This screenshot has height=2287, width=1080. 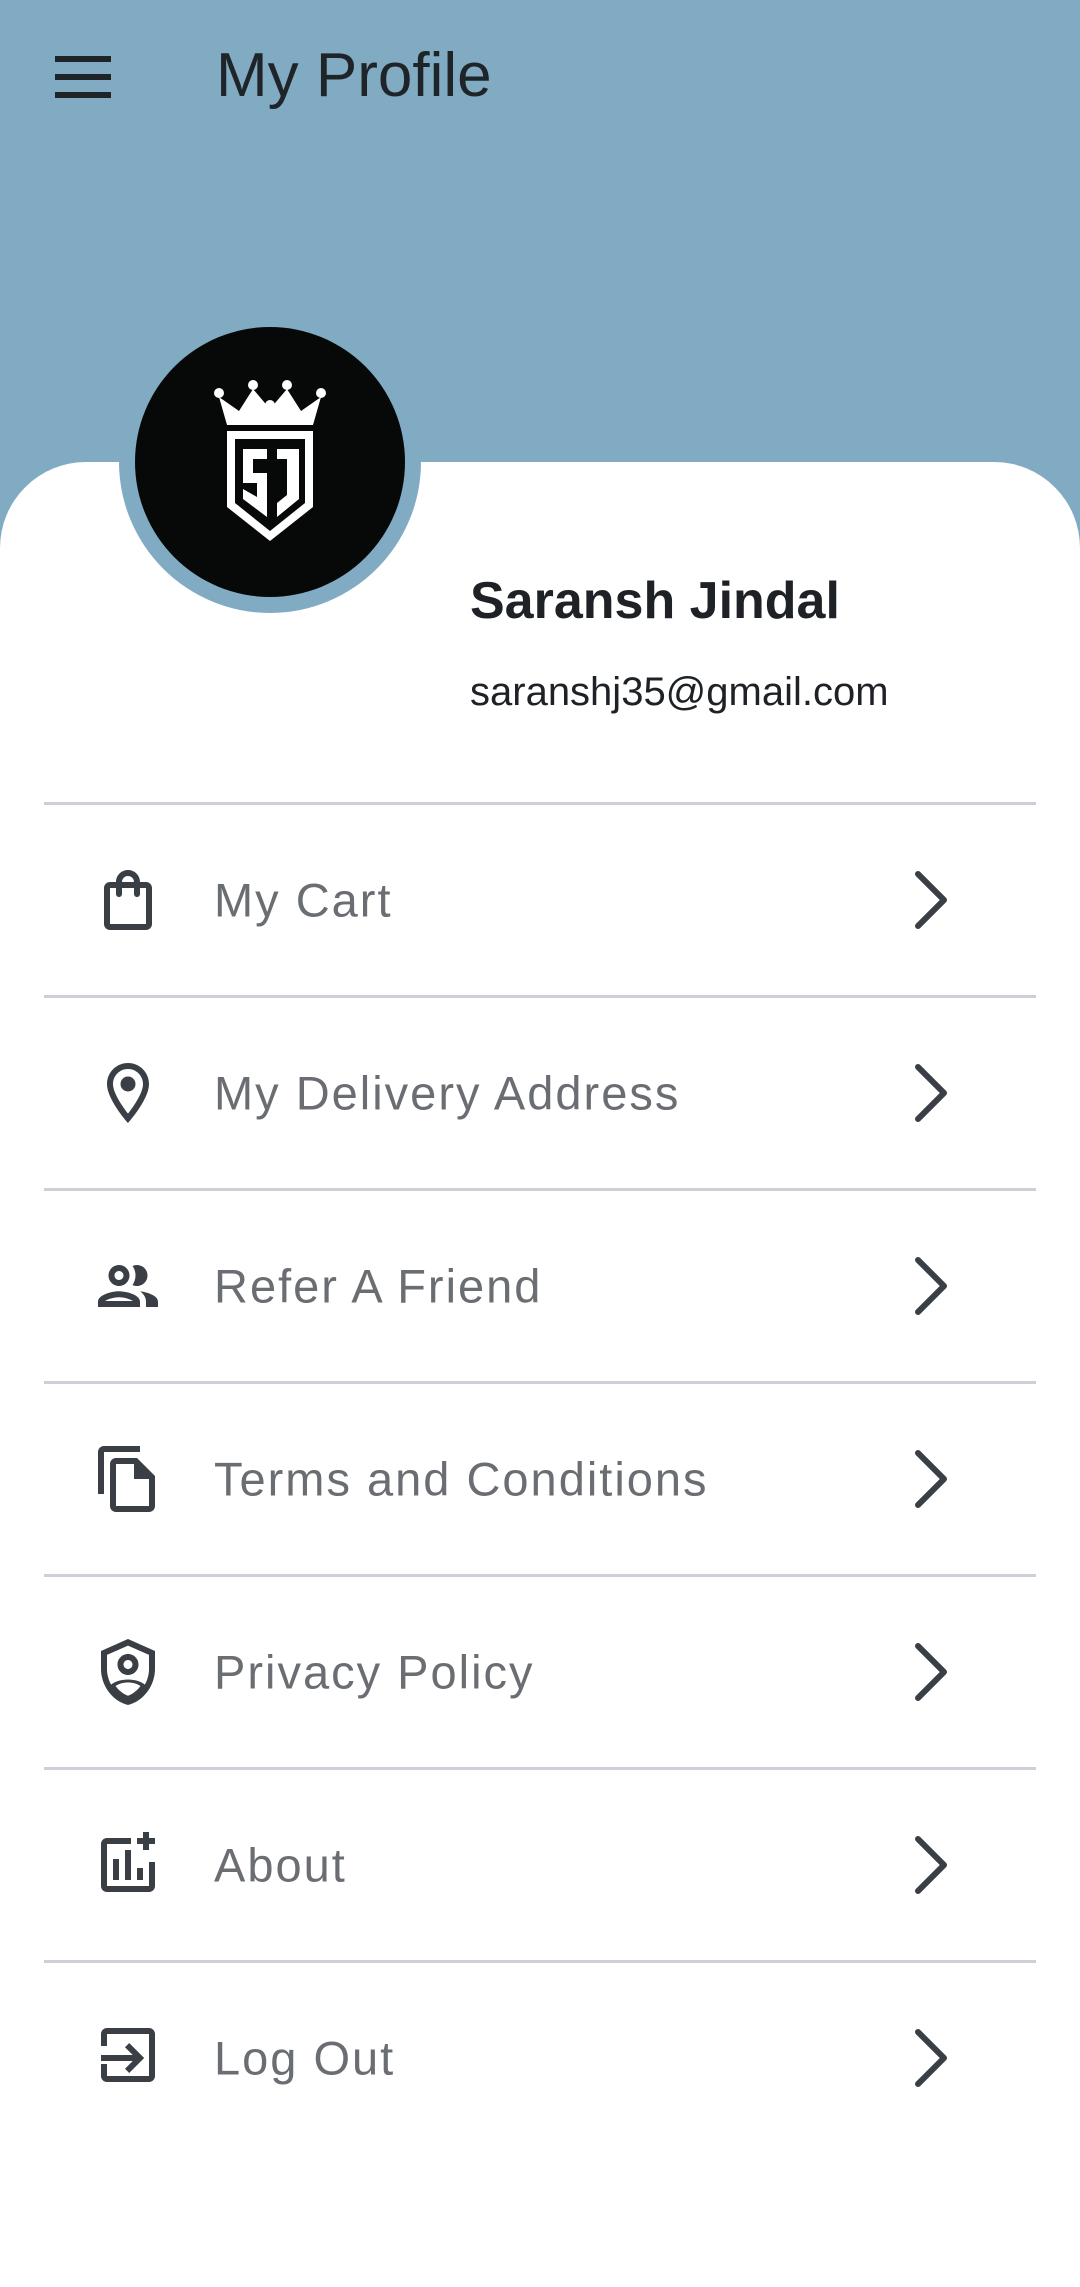 I want to click on menu-item-log-out: Log Out, so click(x=540, y=2056).